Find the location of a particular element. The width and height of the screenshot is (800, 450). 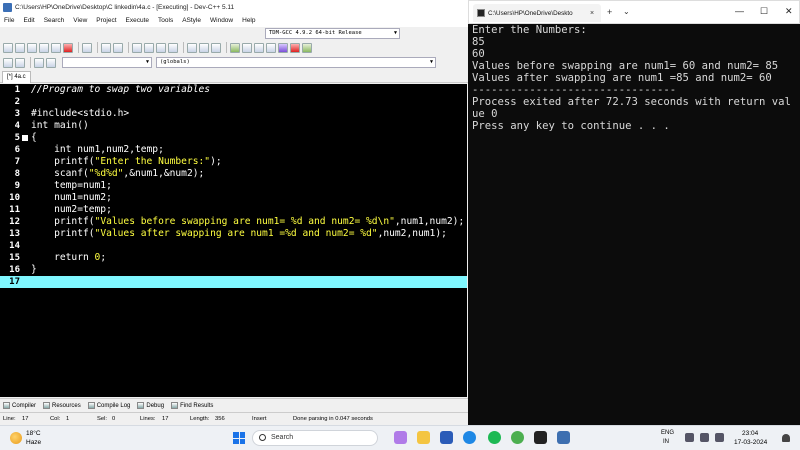

code-line: 8 scanf("%d%d",&num1,&num2); is located at coordinates (233, 174).